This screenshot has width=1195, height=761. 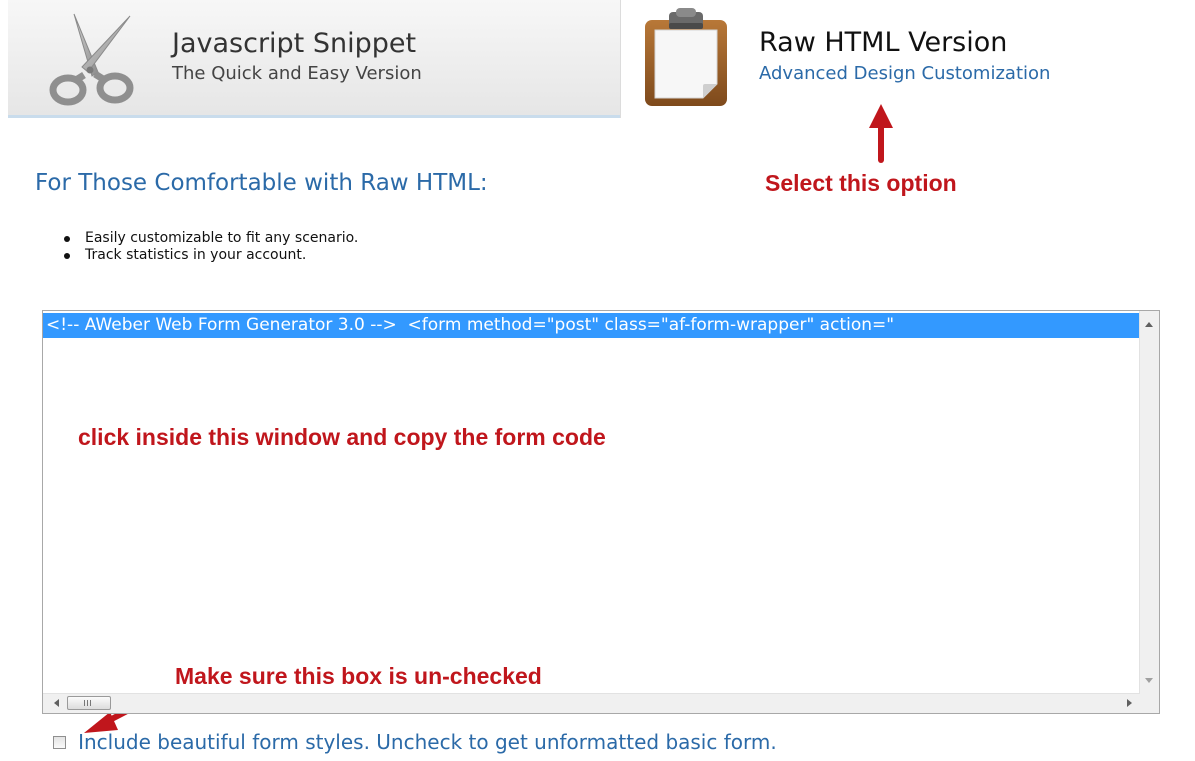 I want to click on tab-raw-html-title: Raw HTML Version, so click(x=883, y=42).